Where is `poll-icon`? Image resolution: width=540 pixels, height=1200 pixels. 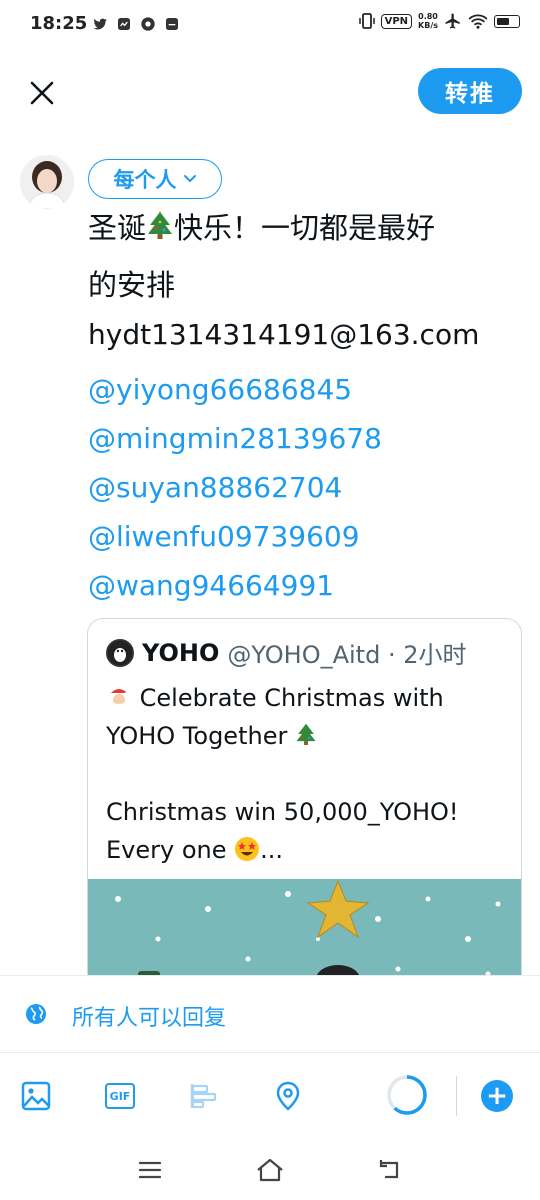 poll-icon is located at coordinates (203, 1096).